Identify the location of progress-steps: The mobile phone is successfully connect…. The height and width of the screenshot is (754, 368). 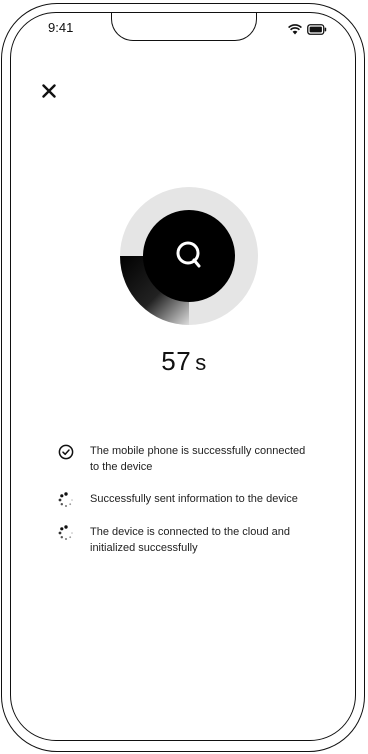
(188, 507).